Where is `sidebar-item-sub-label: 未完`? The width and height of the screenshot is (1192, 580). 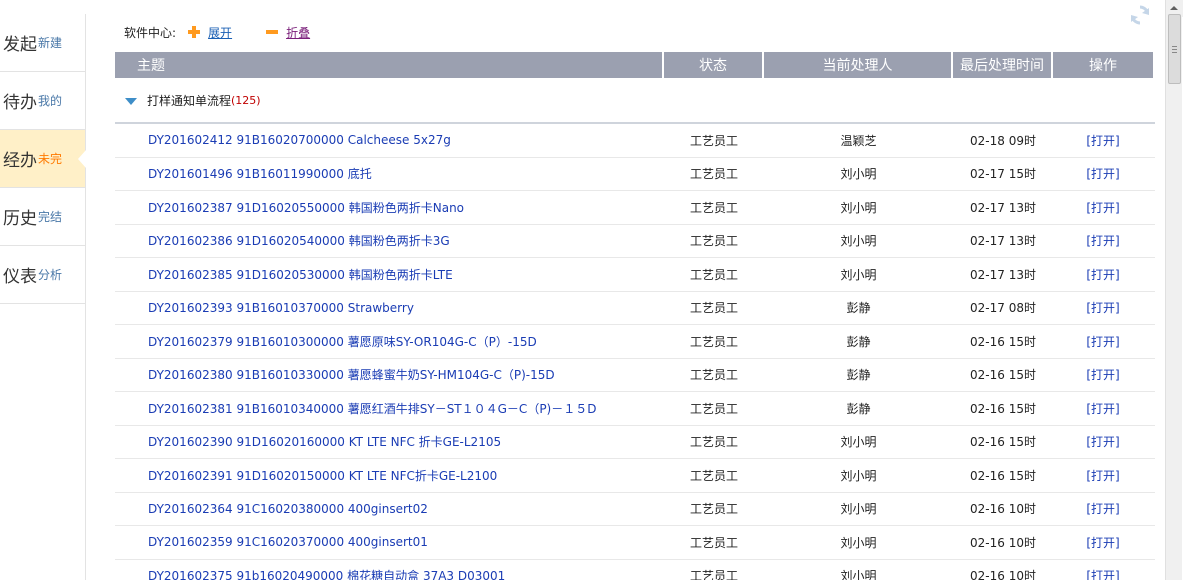
sidebar-item-sub-label: 未完 is located at coordinates (50, 159).